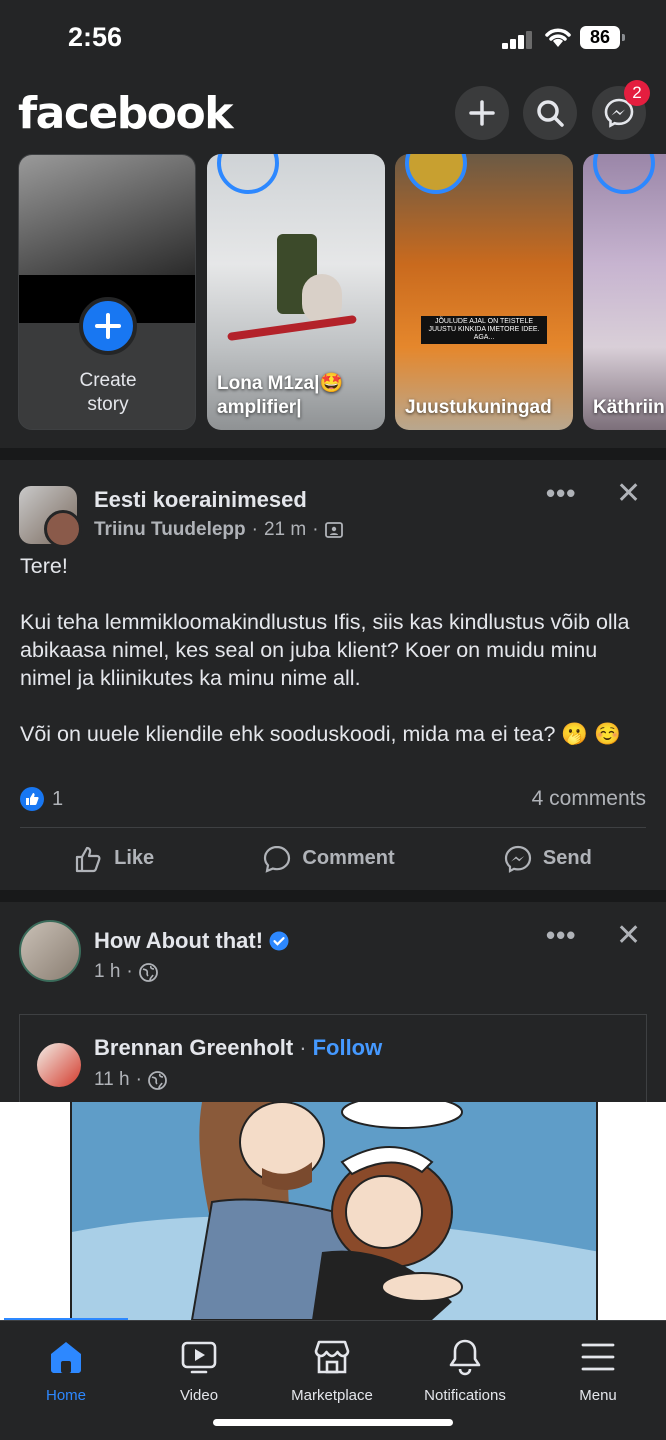  Describe the element at coordinates (558, 37) in the screenshot. I see `wifi-icon` at that location.